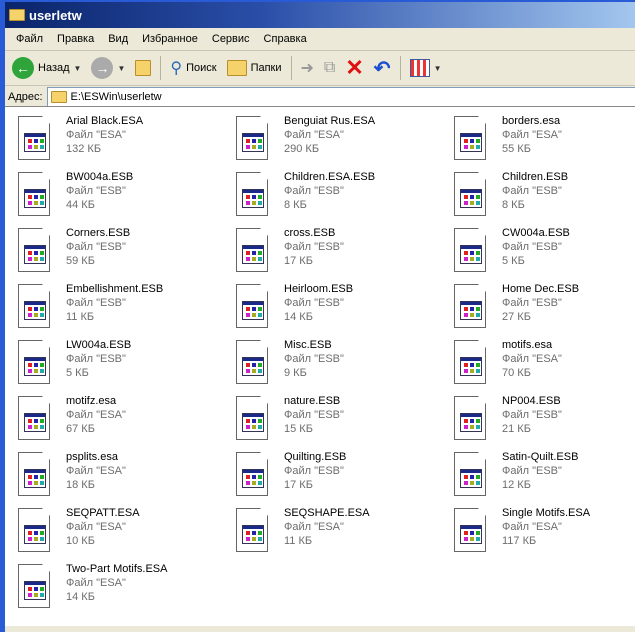 The image size is (635, 632). I want to click on menu-file: Файл, so click(29, 39).